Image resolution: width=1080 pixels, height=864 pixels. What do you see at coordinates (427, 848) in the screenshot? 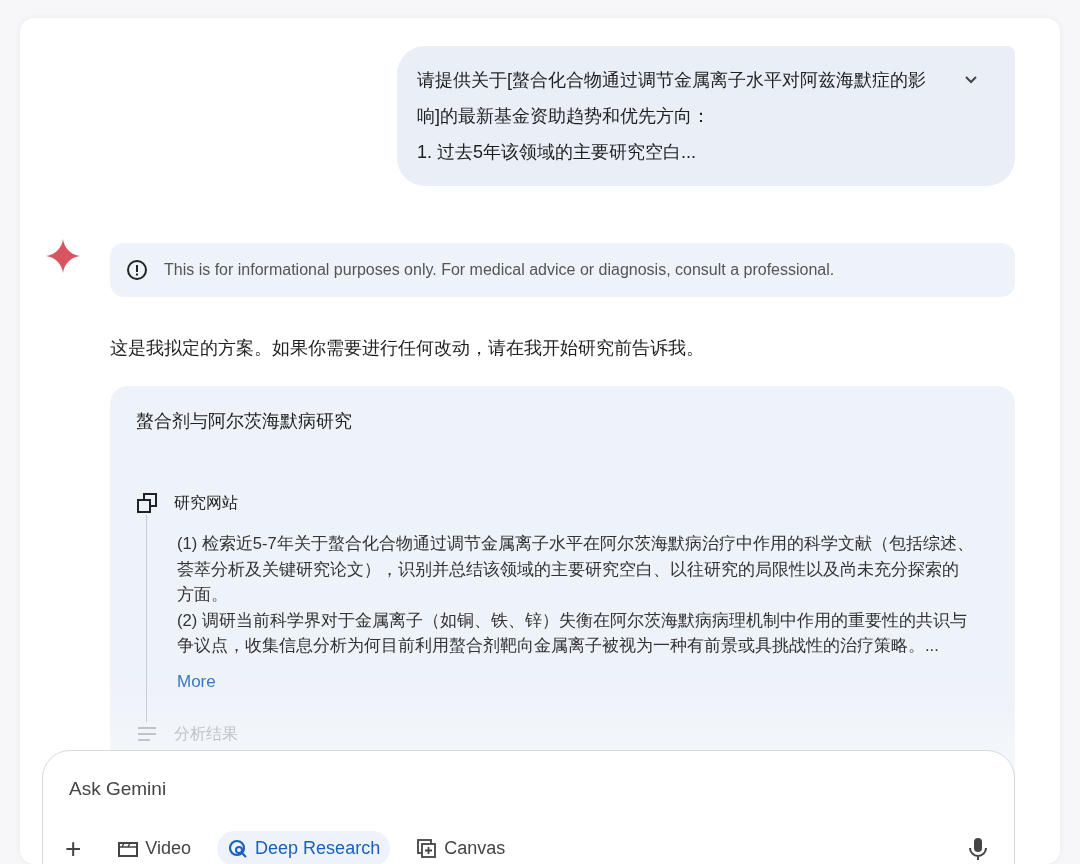
I see `add-window-icon` at bounding box center [427, 848].